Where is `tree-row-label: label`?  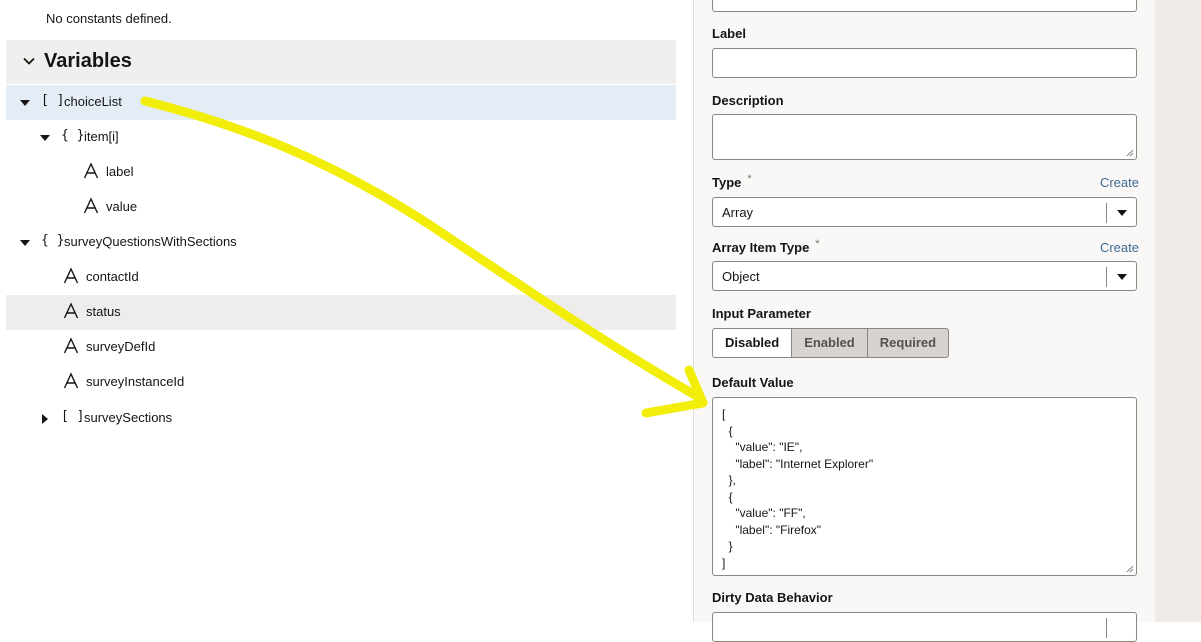 tree-row-label: label is located at coordinates (120, 171).